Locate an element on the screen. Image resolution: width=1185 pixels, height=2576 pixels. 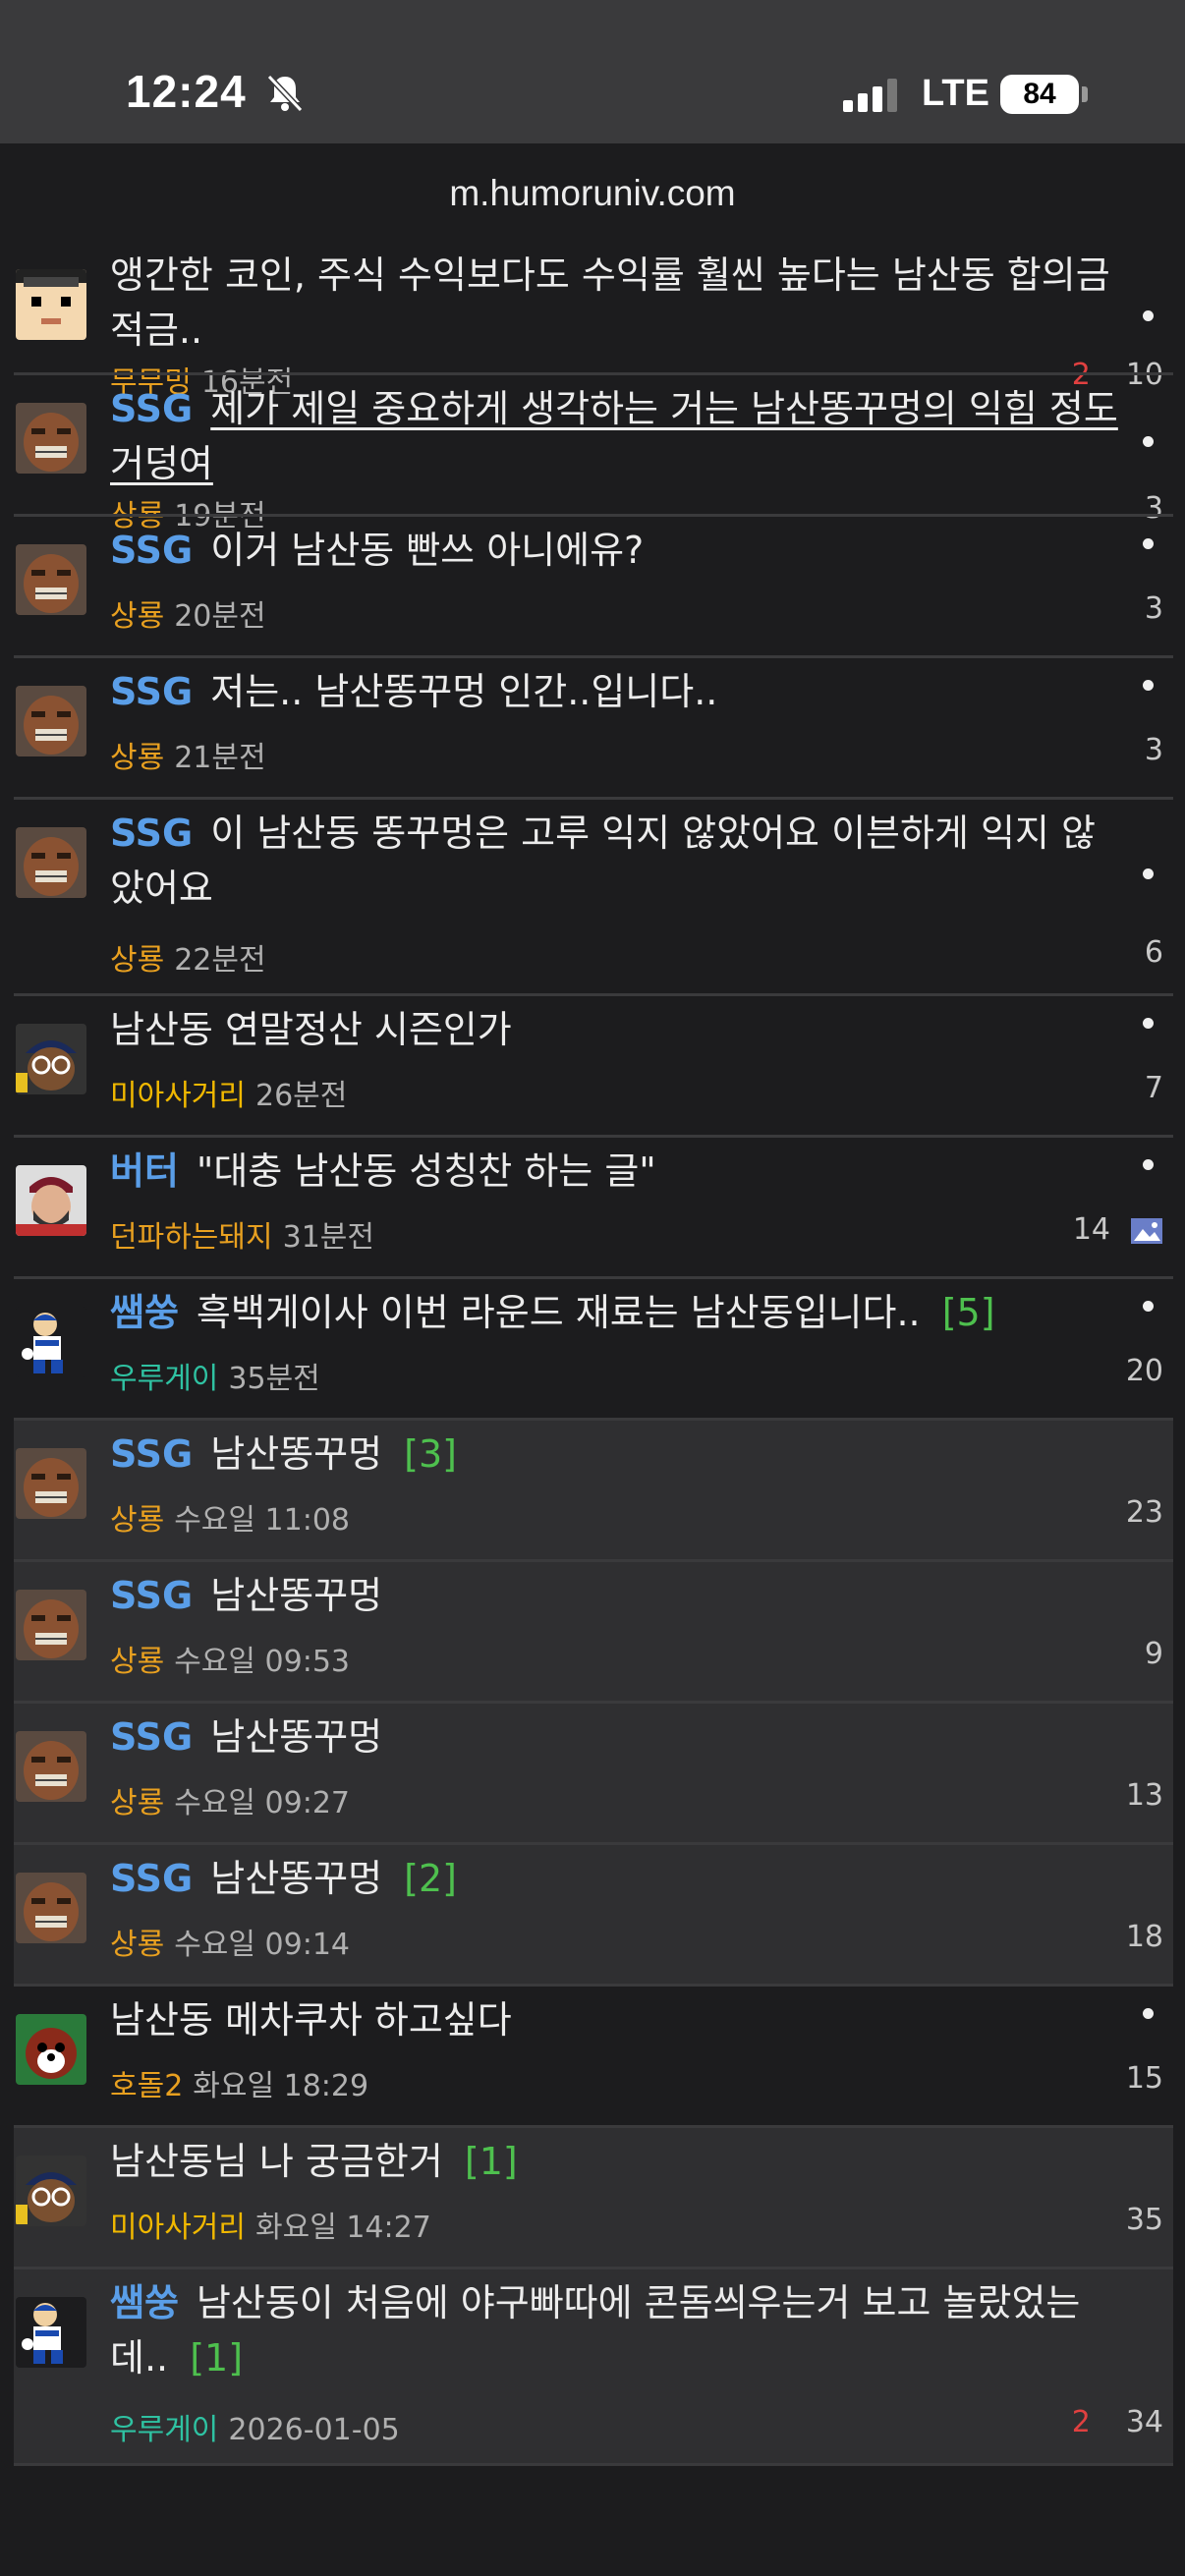
view-count: 34 is located at coordinates (1144, 2422).